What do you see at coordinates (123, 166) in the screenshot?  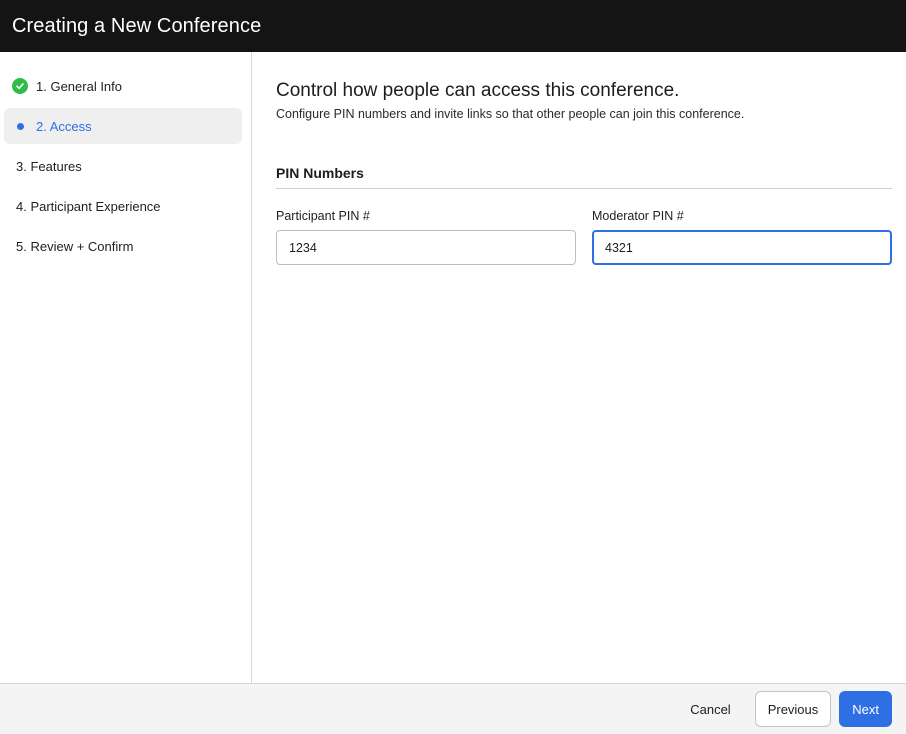 I see `step-features: 3. Features` at bounding box center [123, 166].